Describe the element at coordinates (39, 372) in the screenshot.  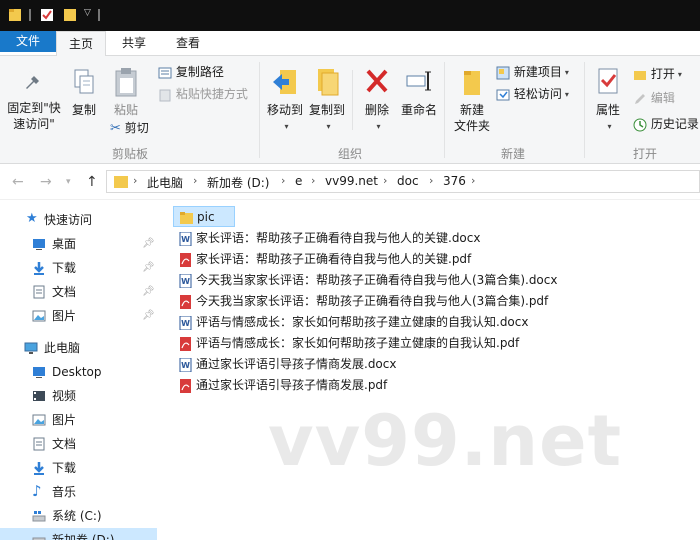
I see `desktop-icon` at that location.